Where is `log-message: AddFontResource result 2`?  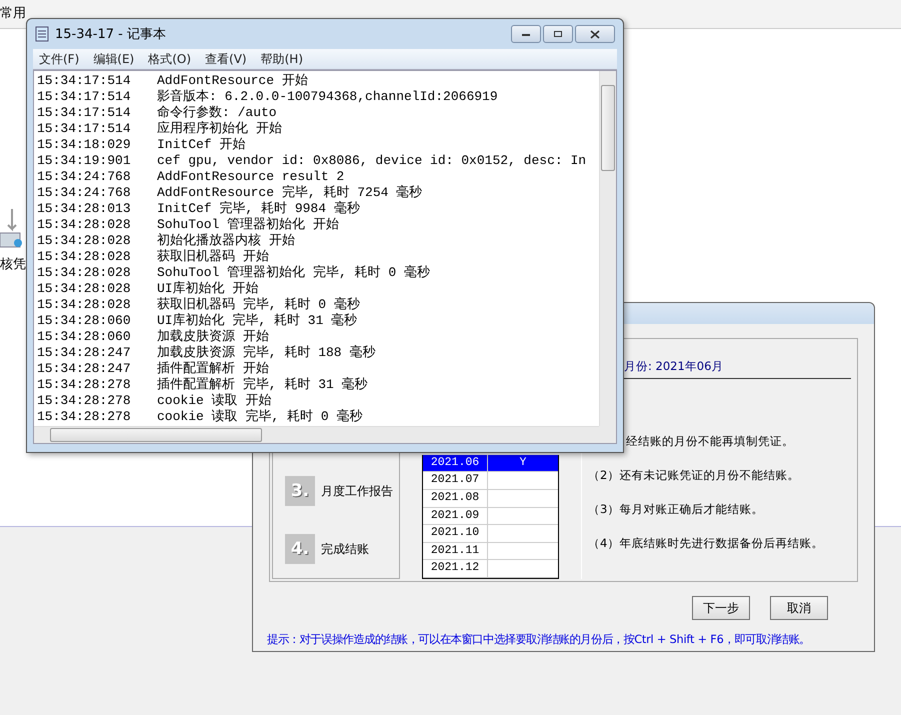 log-message: AddFontResource result 2 is located at coordinates (251, 177).